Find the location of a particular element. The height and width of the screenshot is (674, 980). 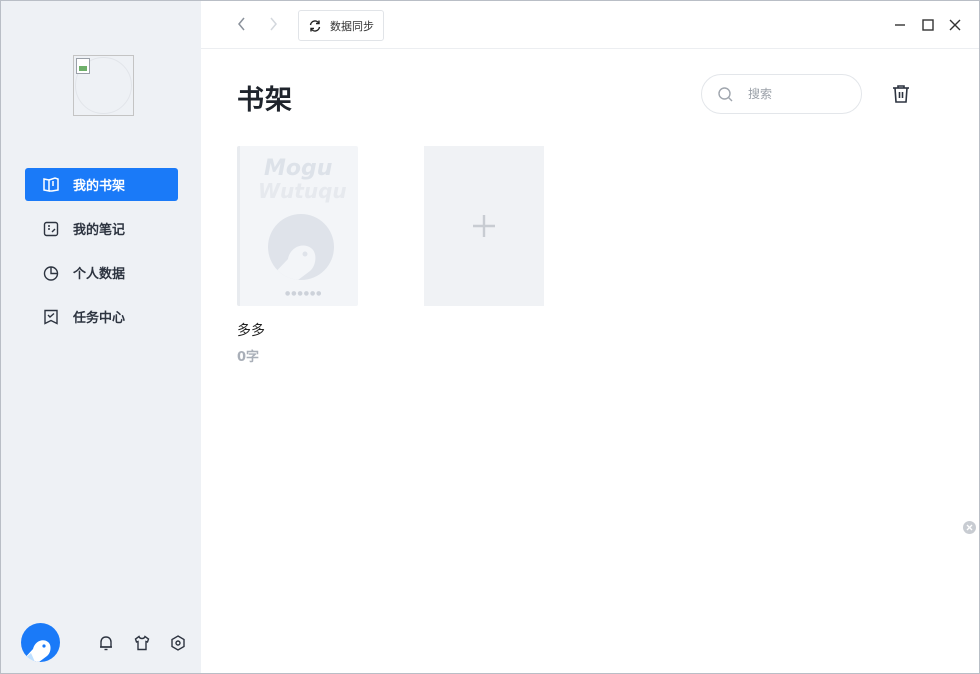

cover-bird-image is located at coordinates (301, 247).